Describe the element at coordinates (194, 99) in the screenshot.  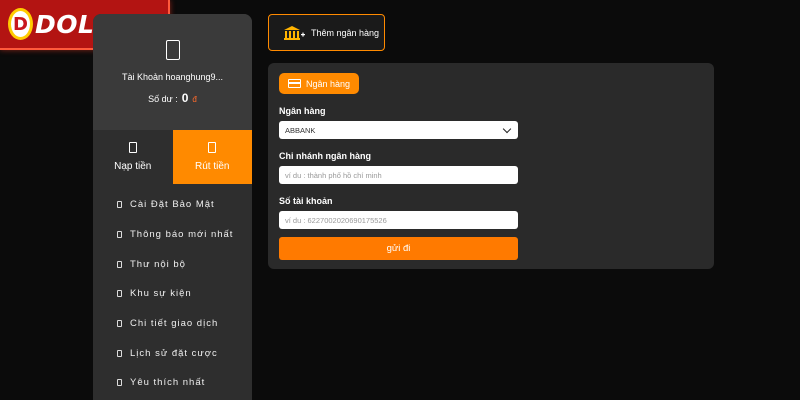
I see `balance-unit: đ` at that location.